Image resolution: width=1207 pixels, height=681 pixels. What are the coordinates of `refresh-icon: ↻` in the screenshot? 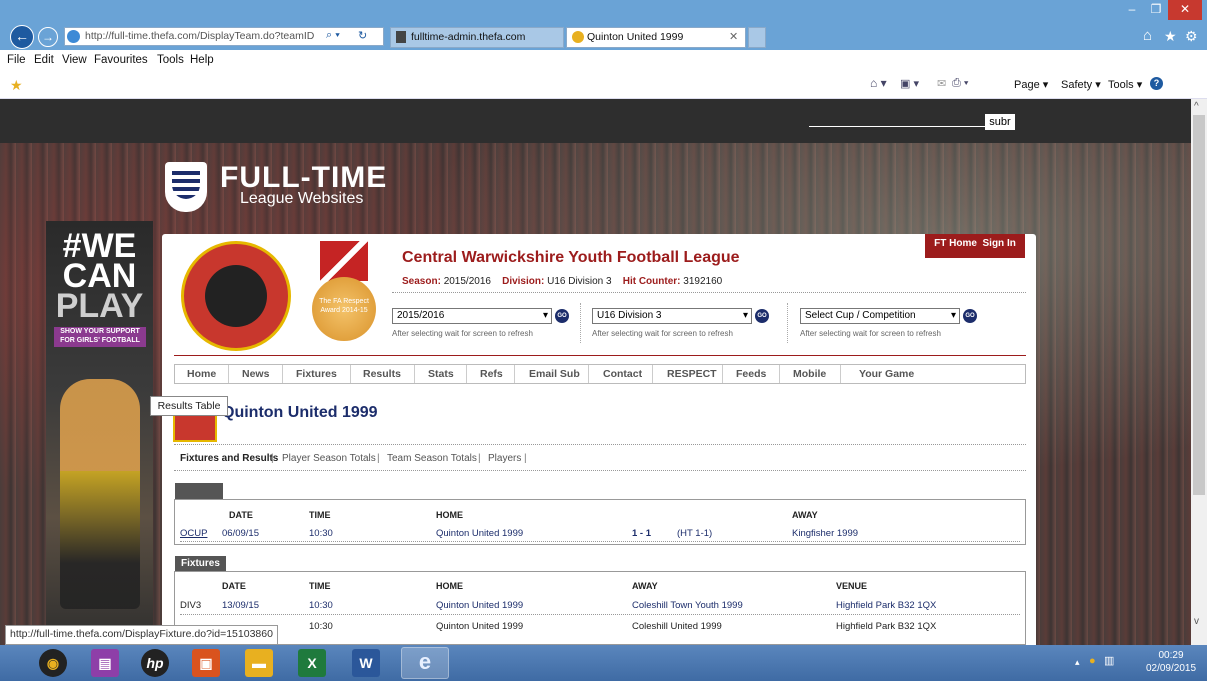 It's located at (362, 35).